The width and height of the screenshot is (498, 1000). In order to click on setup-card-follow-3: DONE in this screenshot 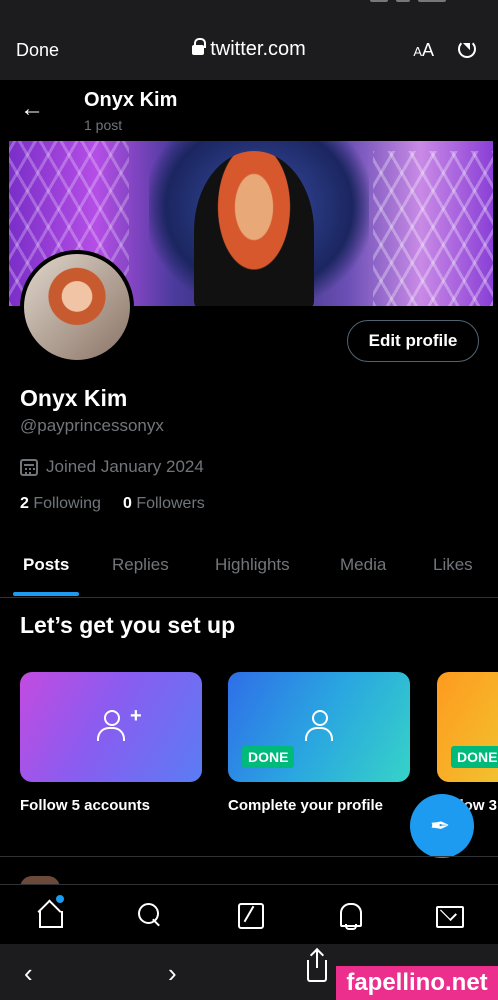, I will do `click(467, 727)`.